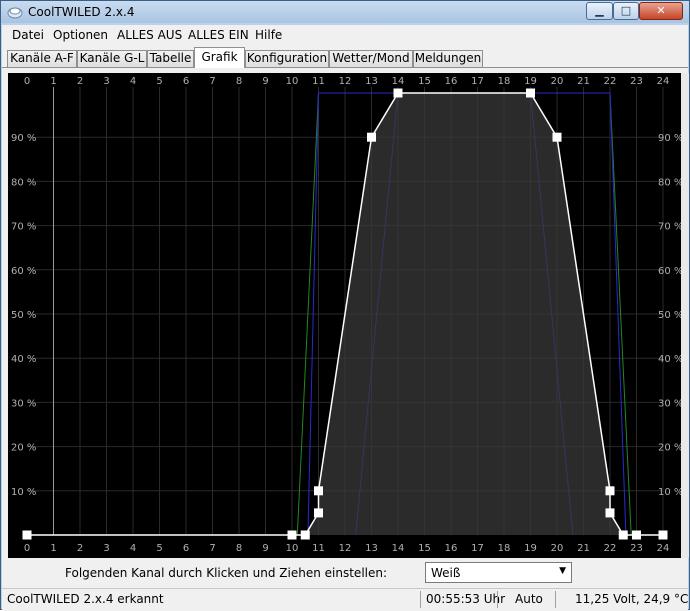 The image size is (690, 611). What do you see at coordinates (448, 58) in the screenshot?
I see `tab-meldungen: Meldungen` at bounding box center [448, 58].